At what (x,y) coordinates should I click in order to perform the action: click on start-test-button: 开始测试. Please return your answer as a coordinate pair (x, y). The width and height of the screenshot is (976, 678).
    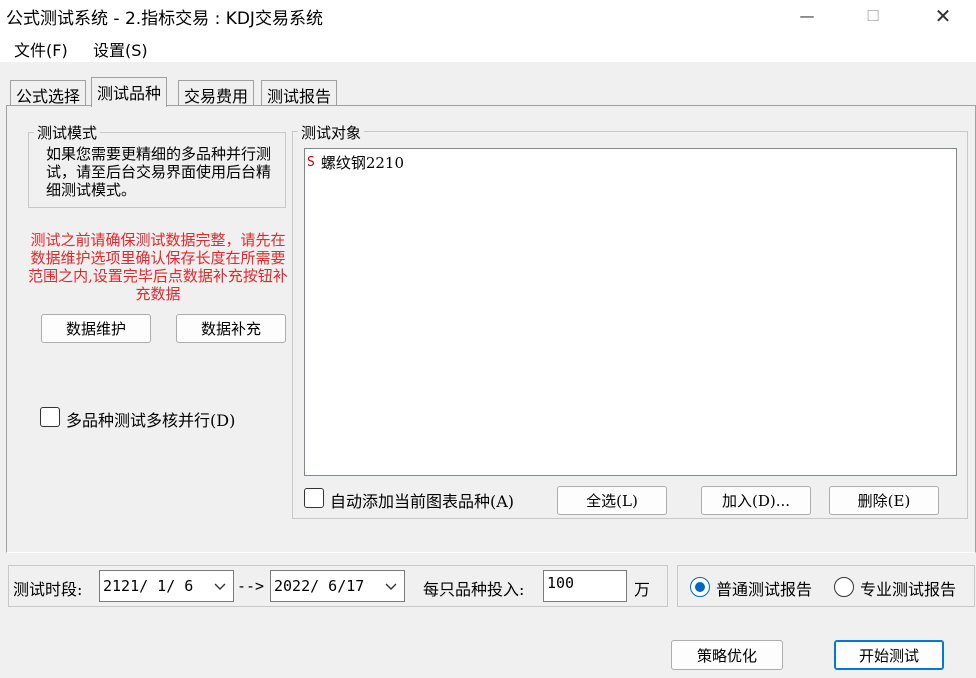
    Looking at the image, I should click on (889, 655).